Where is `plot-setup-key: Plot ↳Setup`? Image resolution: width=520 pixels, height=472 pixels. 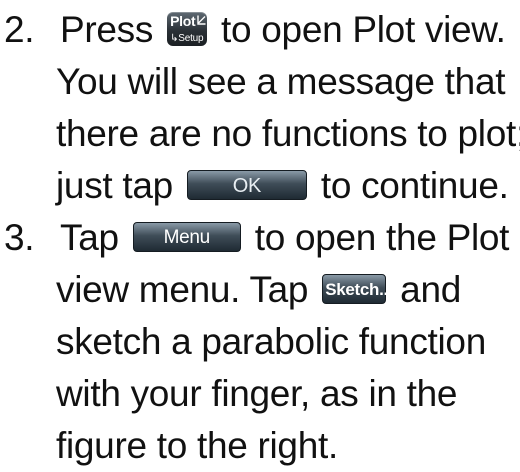
plot-setup-key: Plot ↳Setup is located at coordinates (187, 29).